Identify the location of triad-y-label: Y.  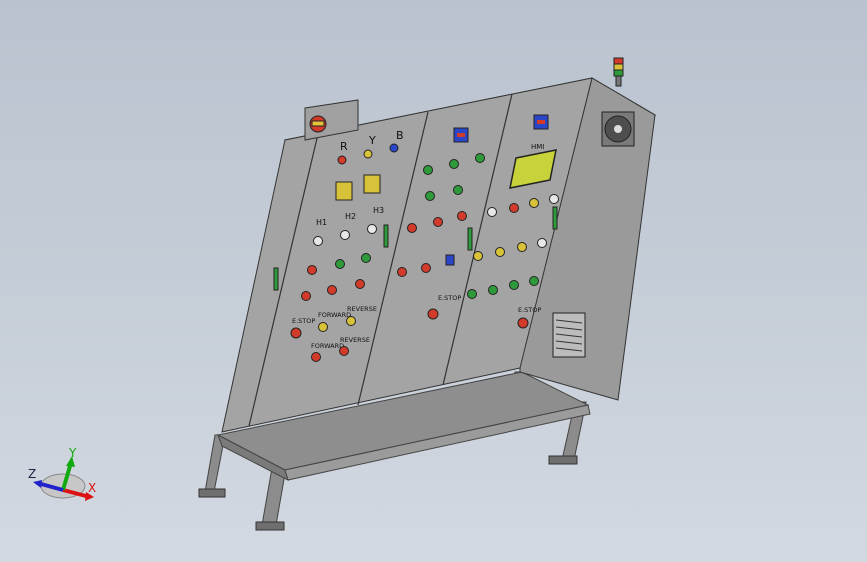
(73, 453).